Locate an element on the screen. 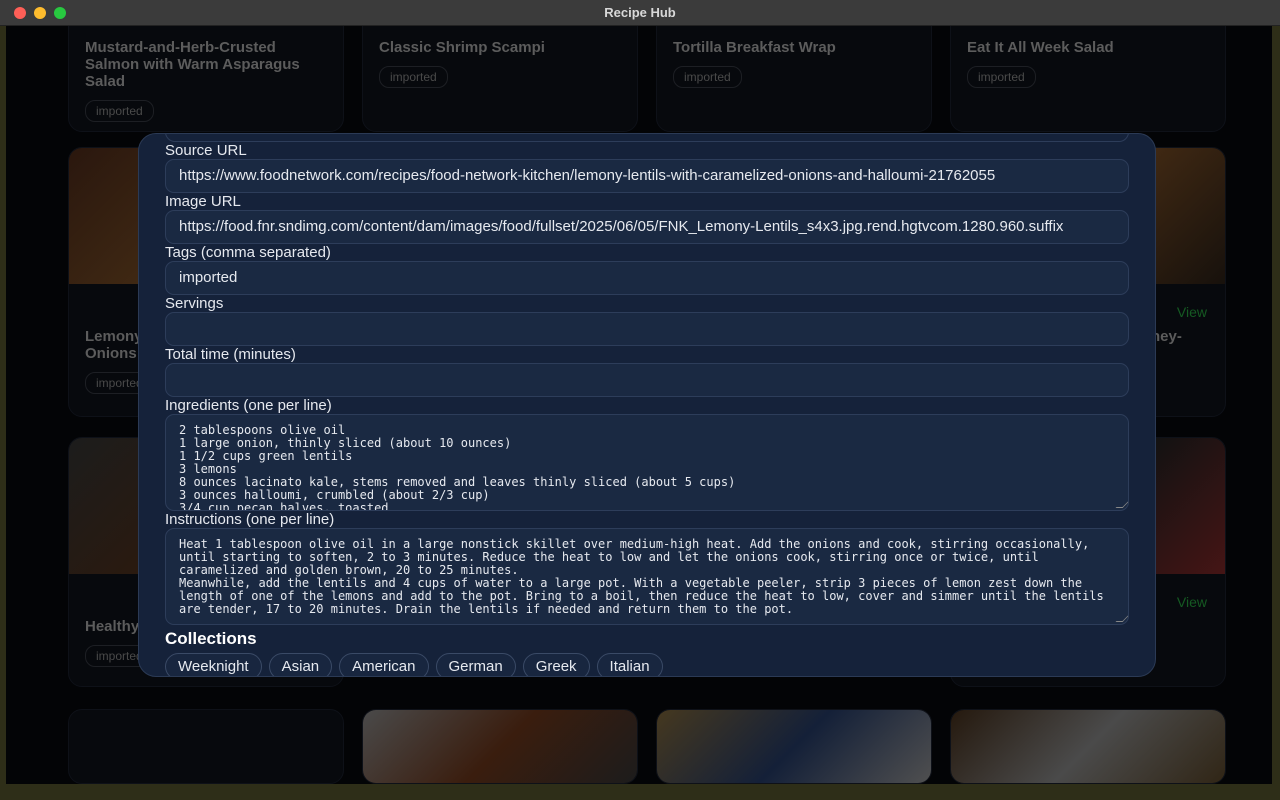  recipe-title: Eat It All Week Salad is located at coordinates (1040, 47).